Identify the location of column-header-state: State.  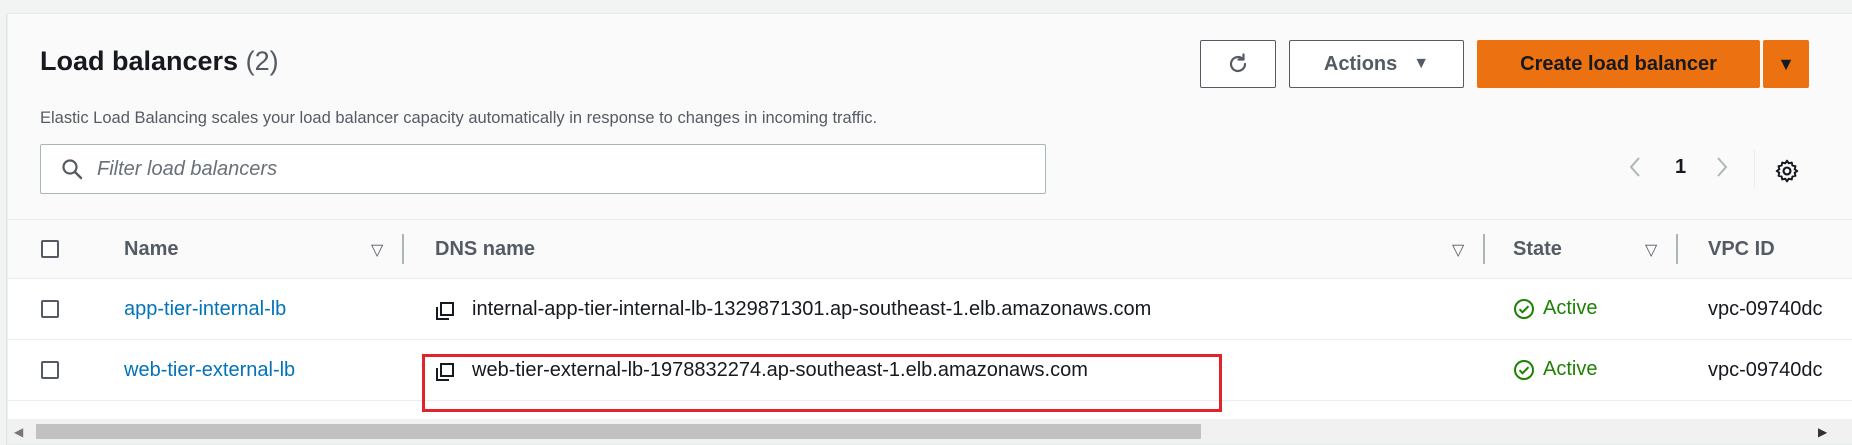
(1537, 249).